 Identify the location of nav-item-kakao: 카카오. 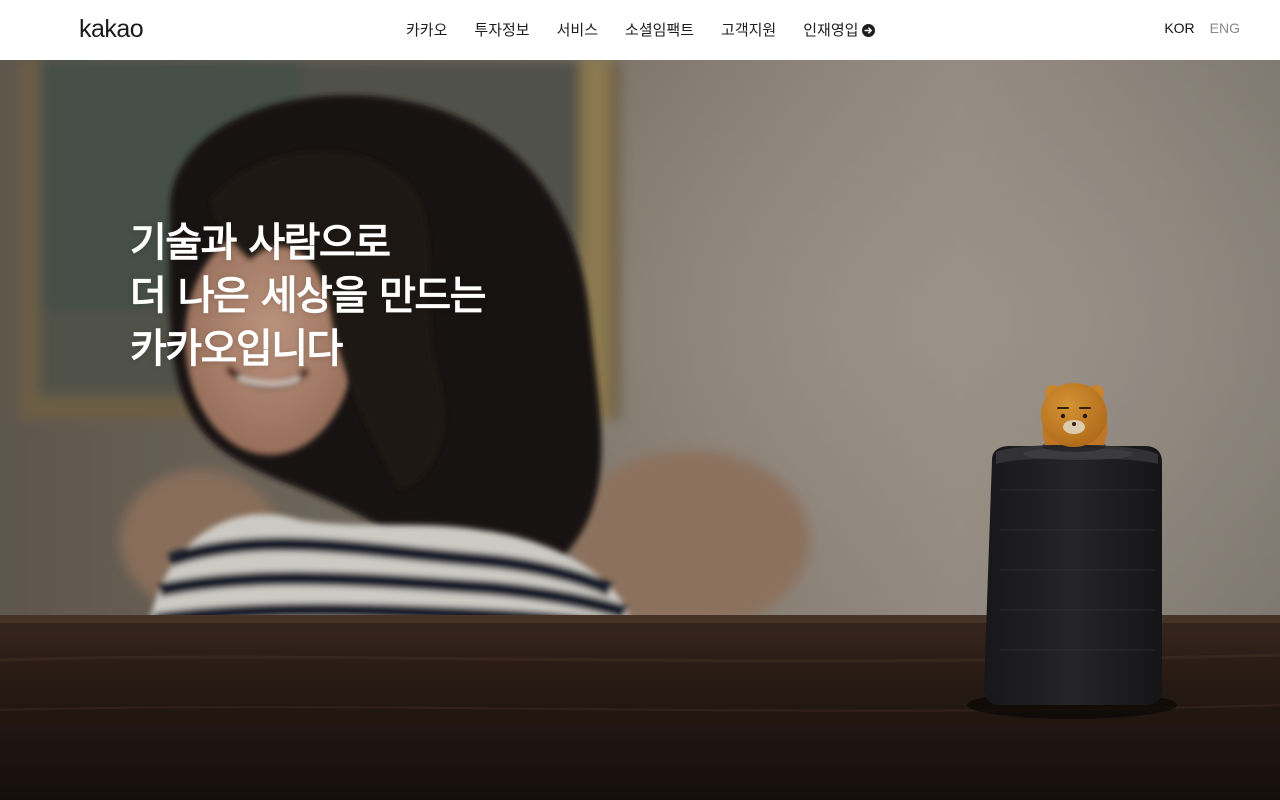
(426, 30).